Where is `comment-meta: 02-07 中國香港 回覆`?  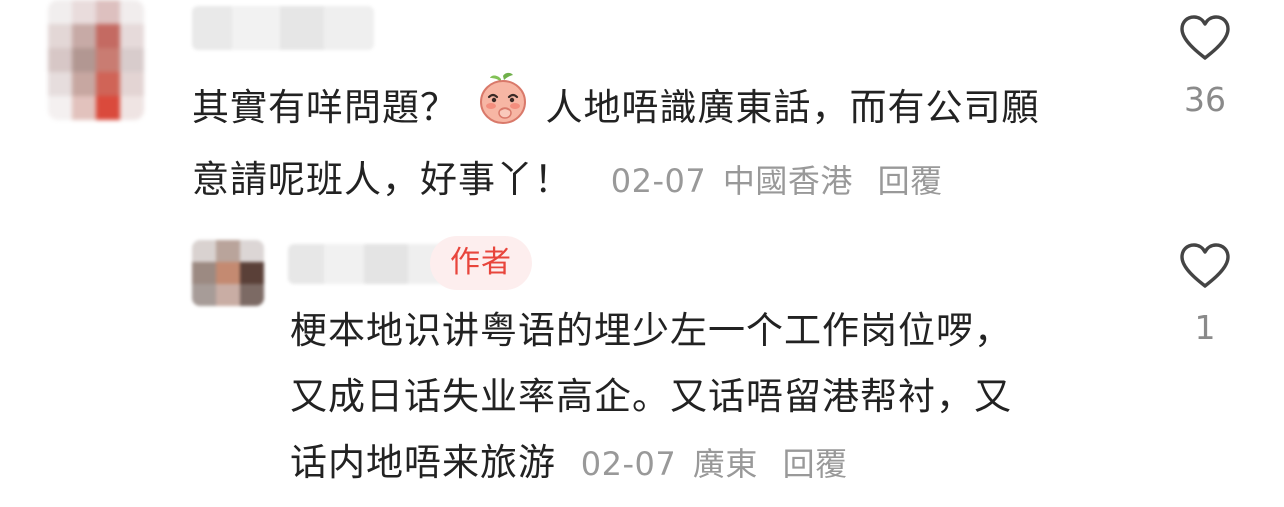 comment-meta: 02-07 中國香港 回覆 is located at coordinates (777, 181).